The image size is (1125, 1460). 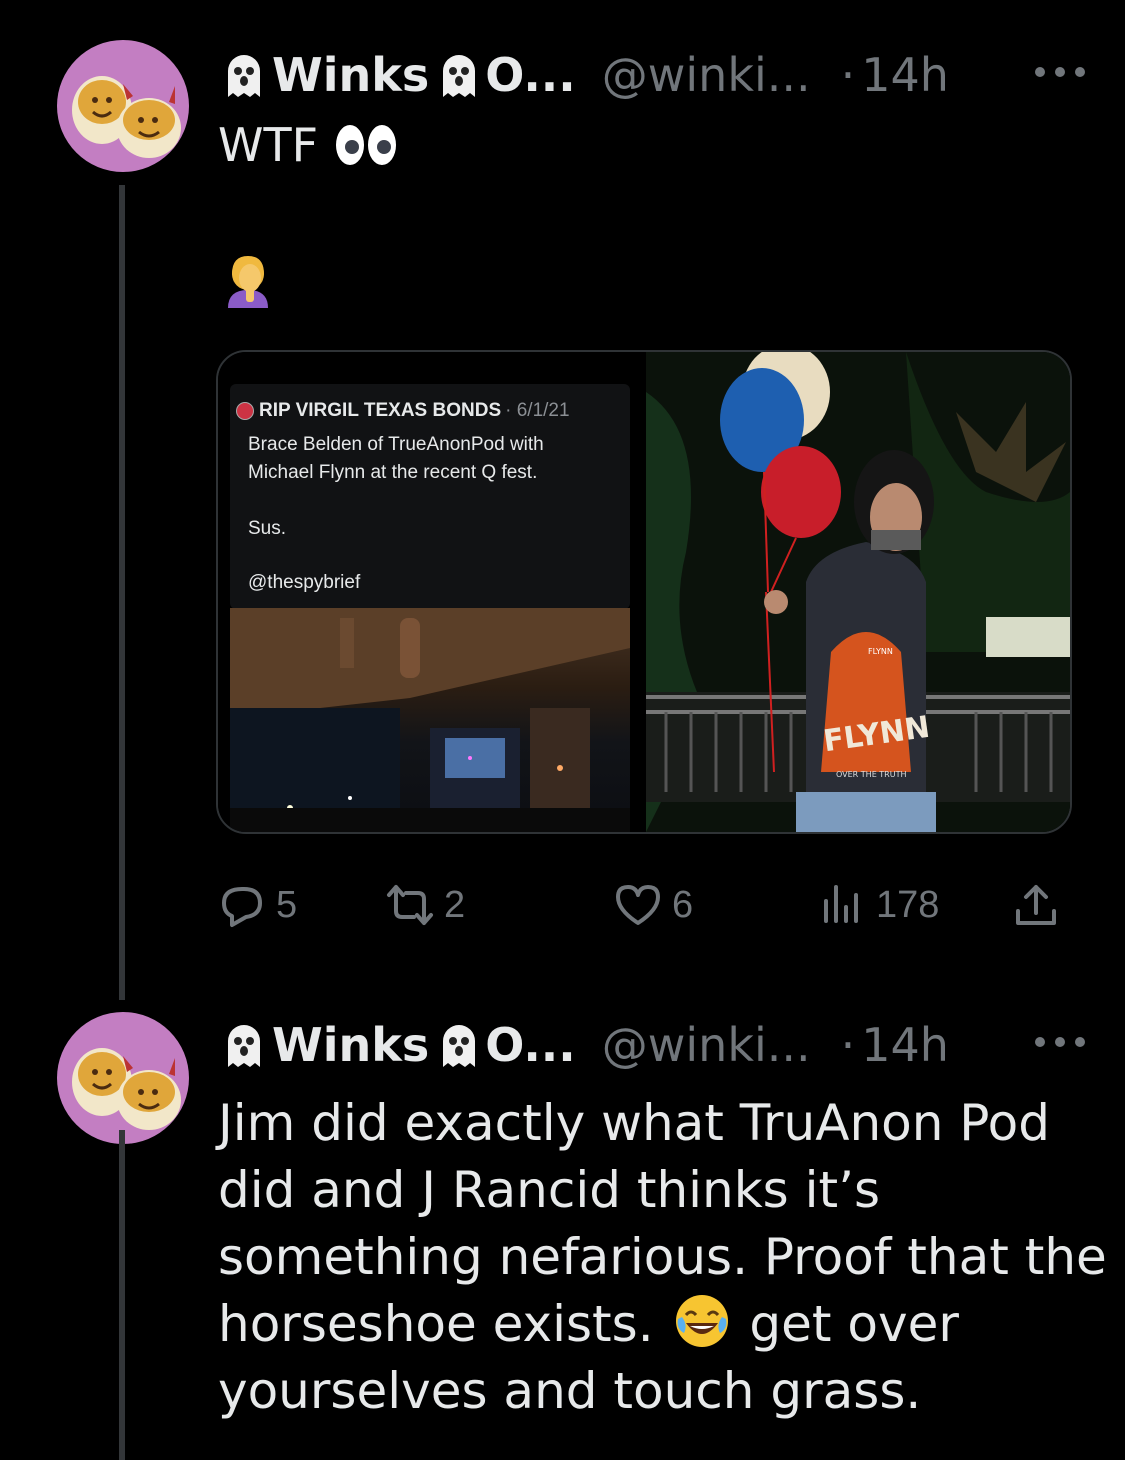 I want to click on embedded-post-author: RIP VIRGIL TEXAS BONDS · 6/1/21, so click(x=403, y=411).